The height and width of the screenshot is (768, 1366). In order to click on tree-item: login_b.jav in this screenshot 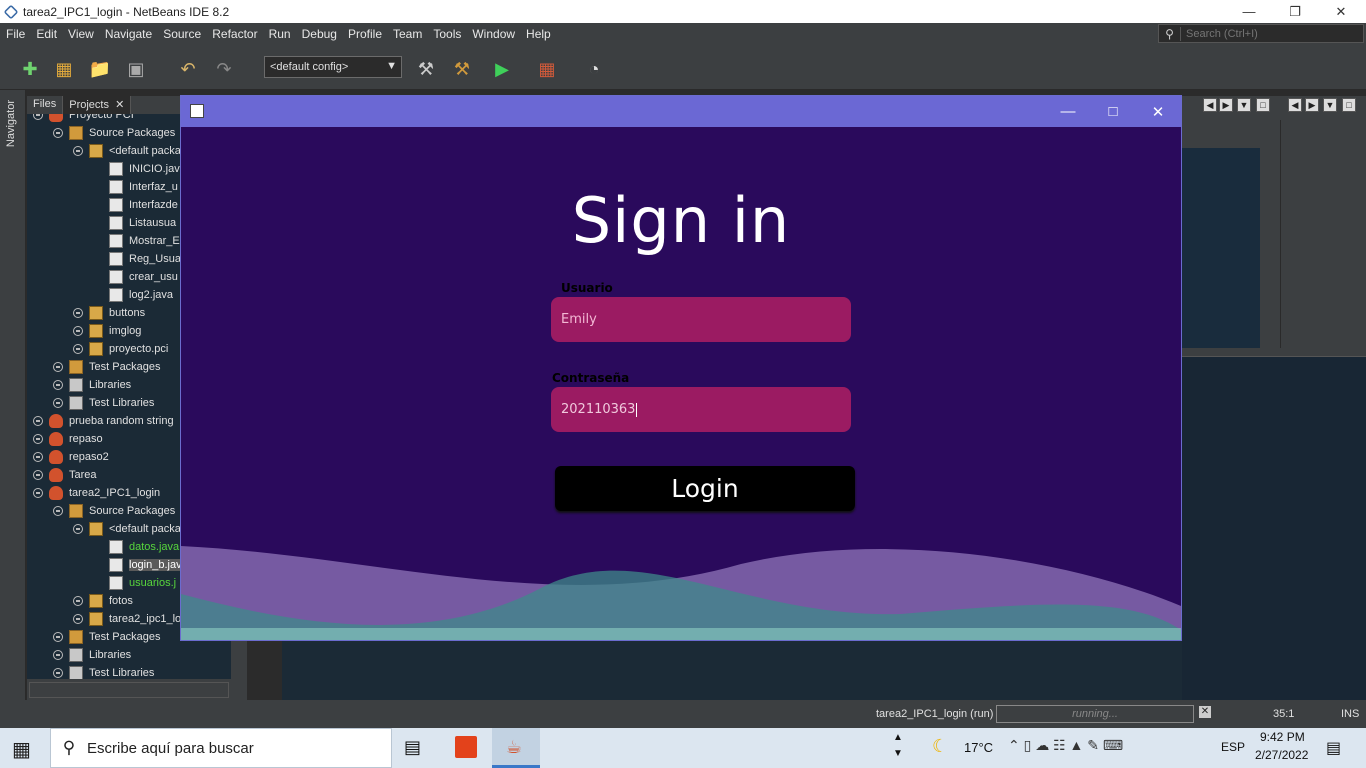, I will do `click(137, 565)`.